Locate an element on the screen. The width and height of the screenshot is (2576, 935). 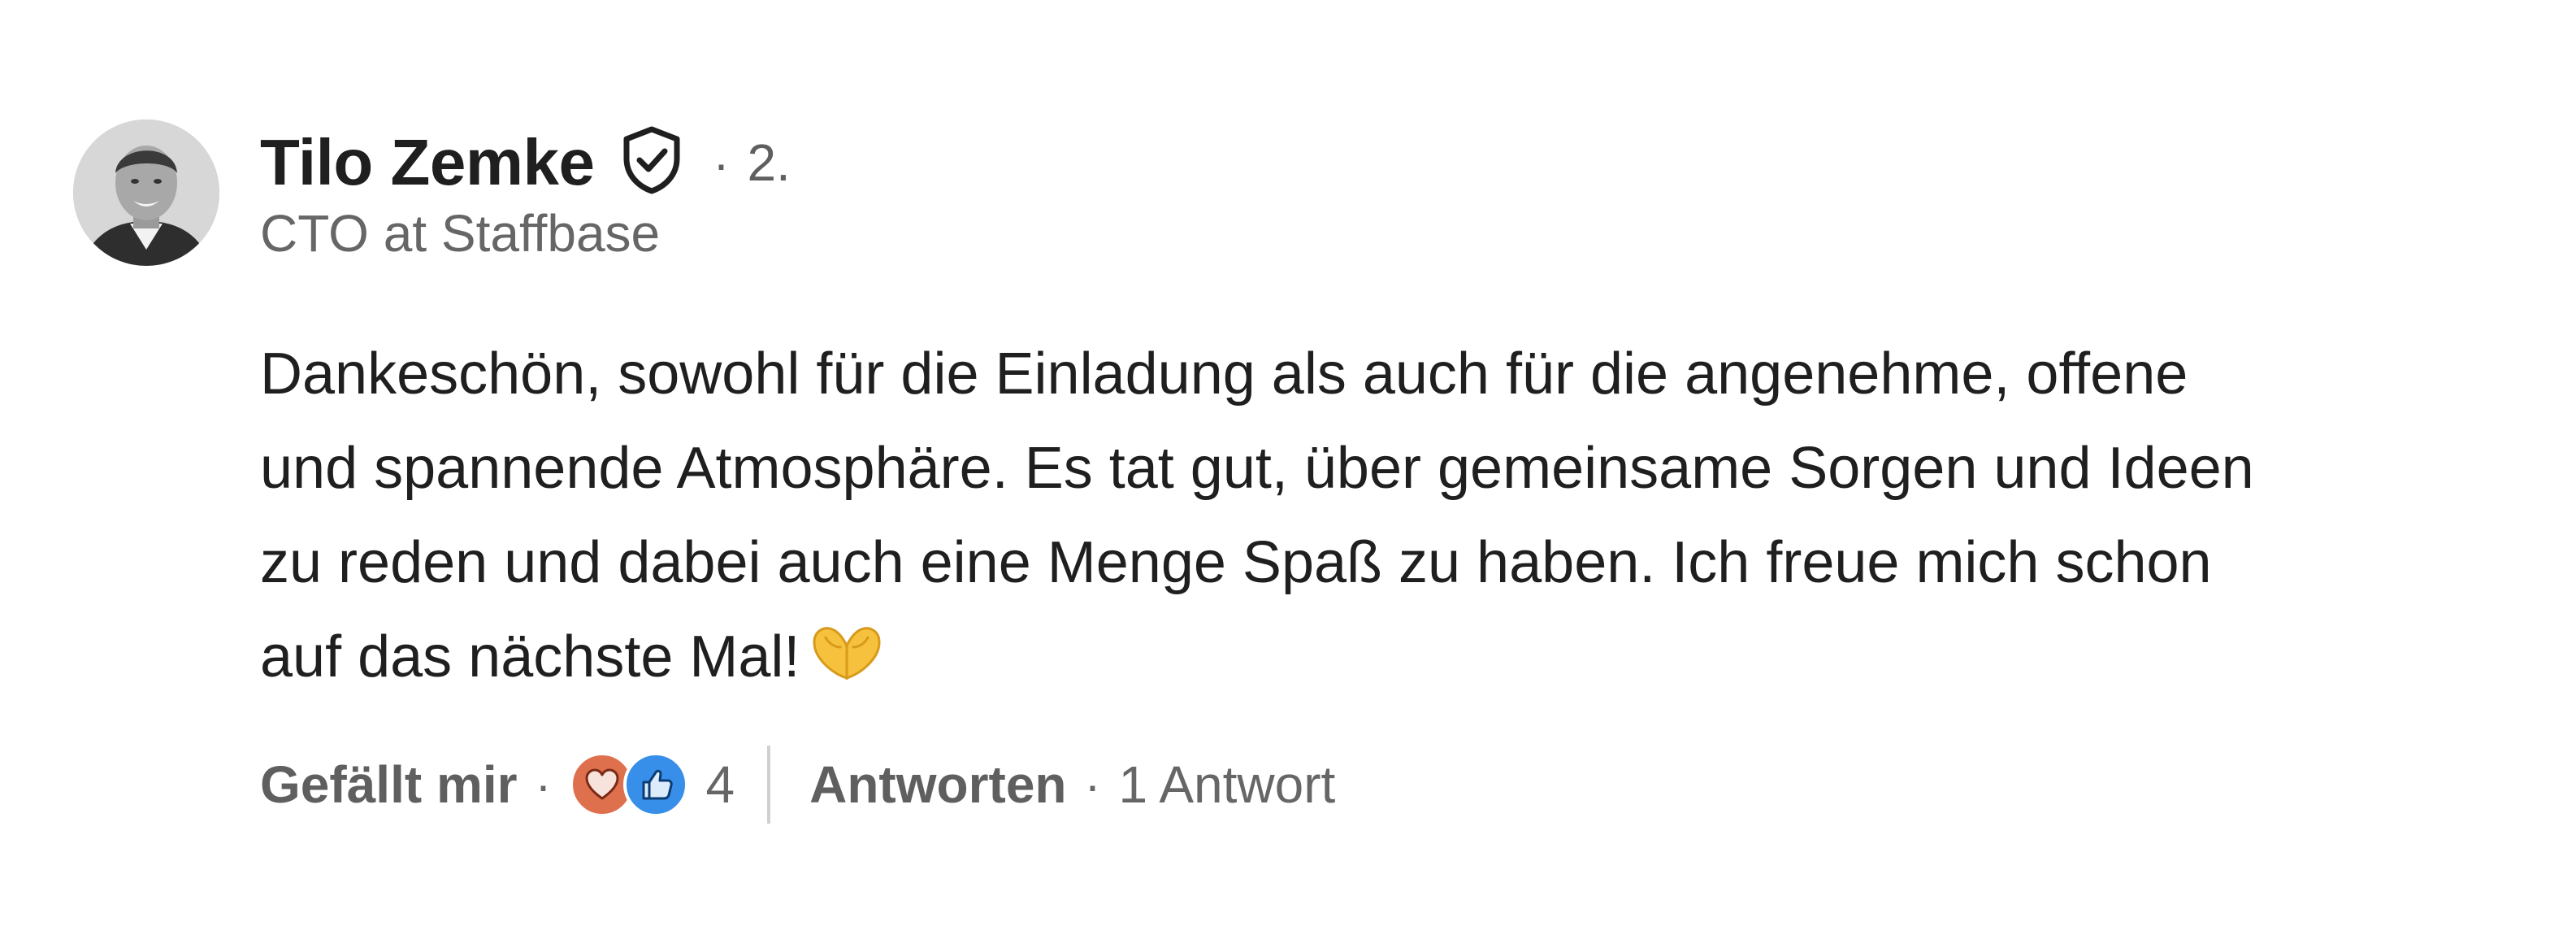
author-headline: CTO at Staffbase is located at coordinates (461, 233).